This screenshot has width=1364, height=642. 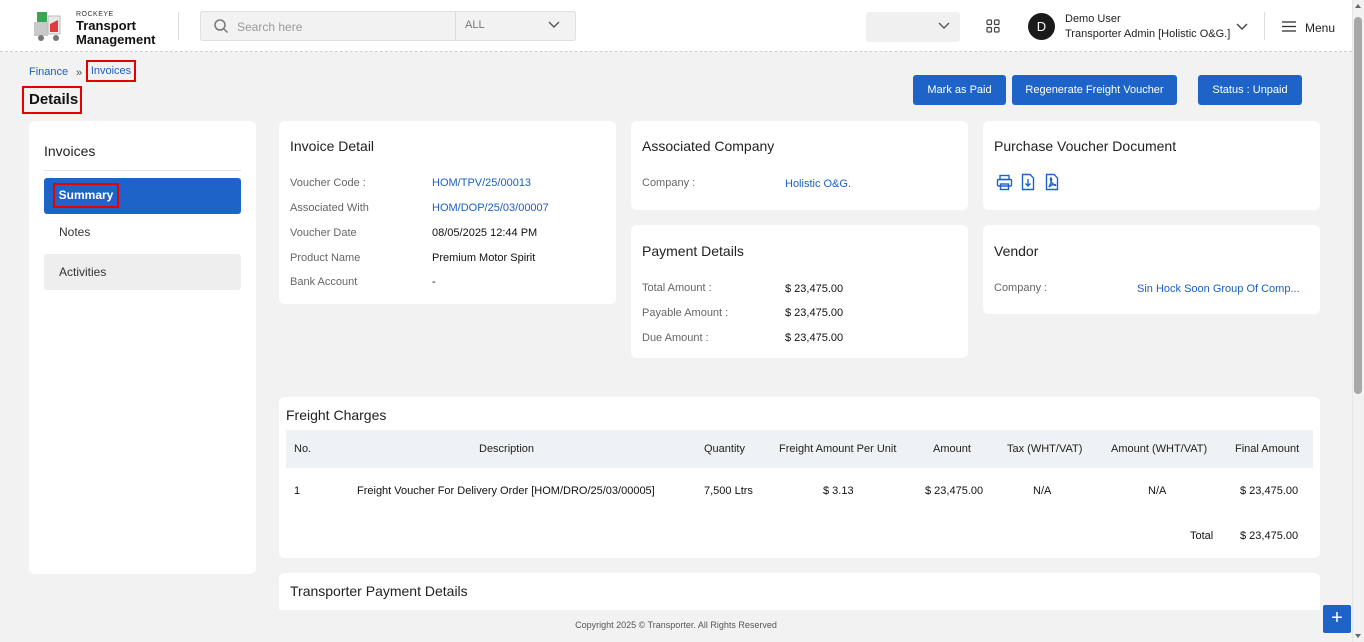 What do you see at coordinates (838, 449) in the screenshot?
I see `column-header-freight-per-unit: Freight Amount Per Unit` at bounding box center [838, 449].